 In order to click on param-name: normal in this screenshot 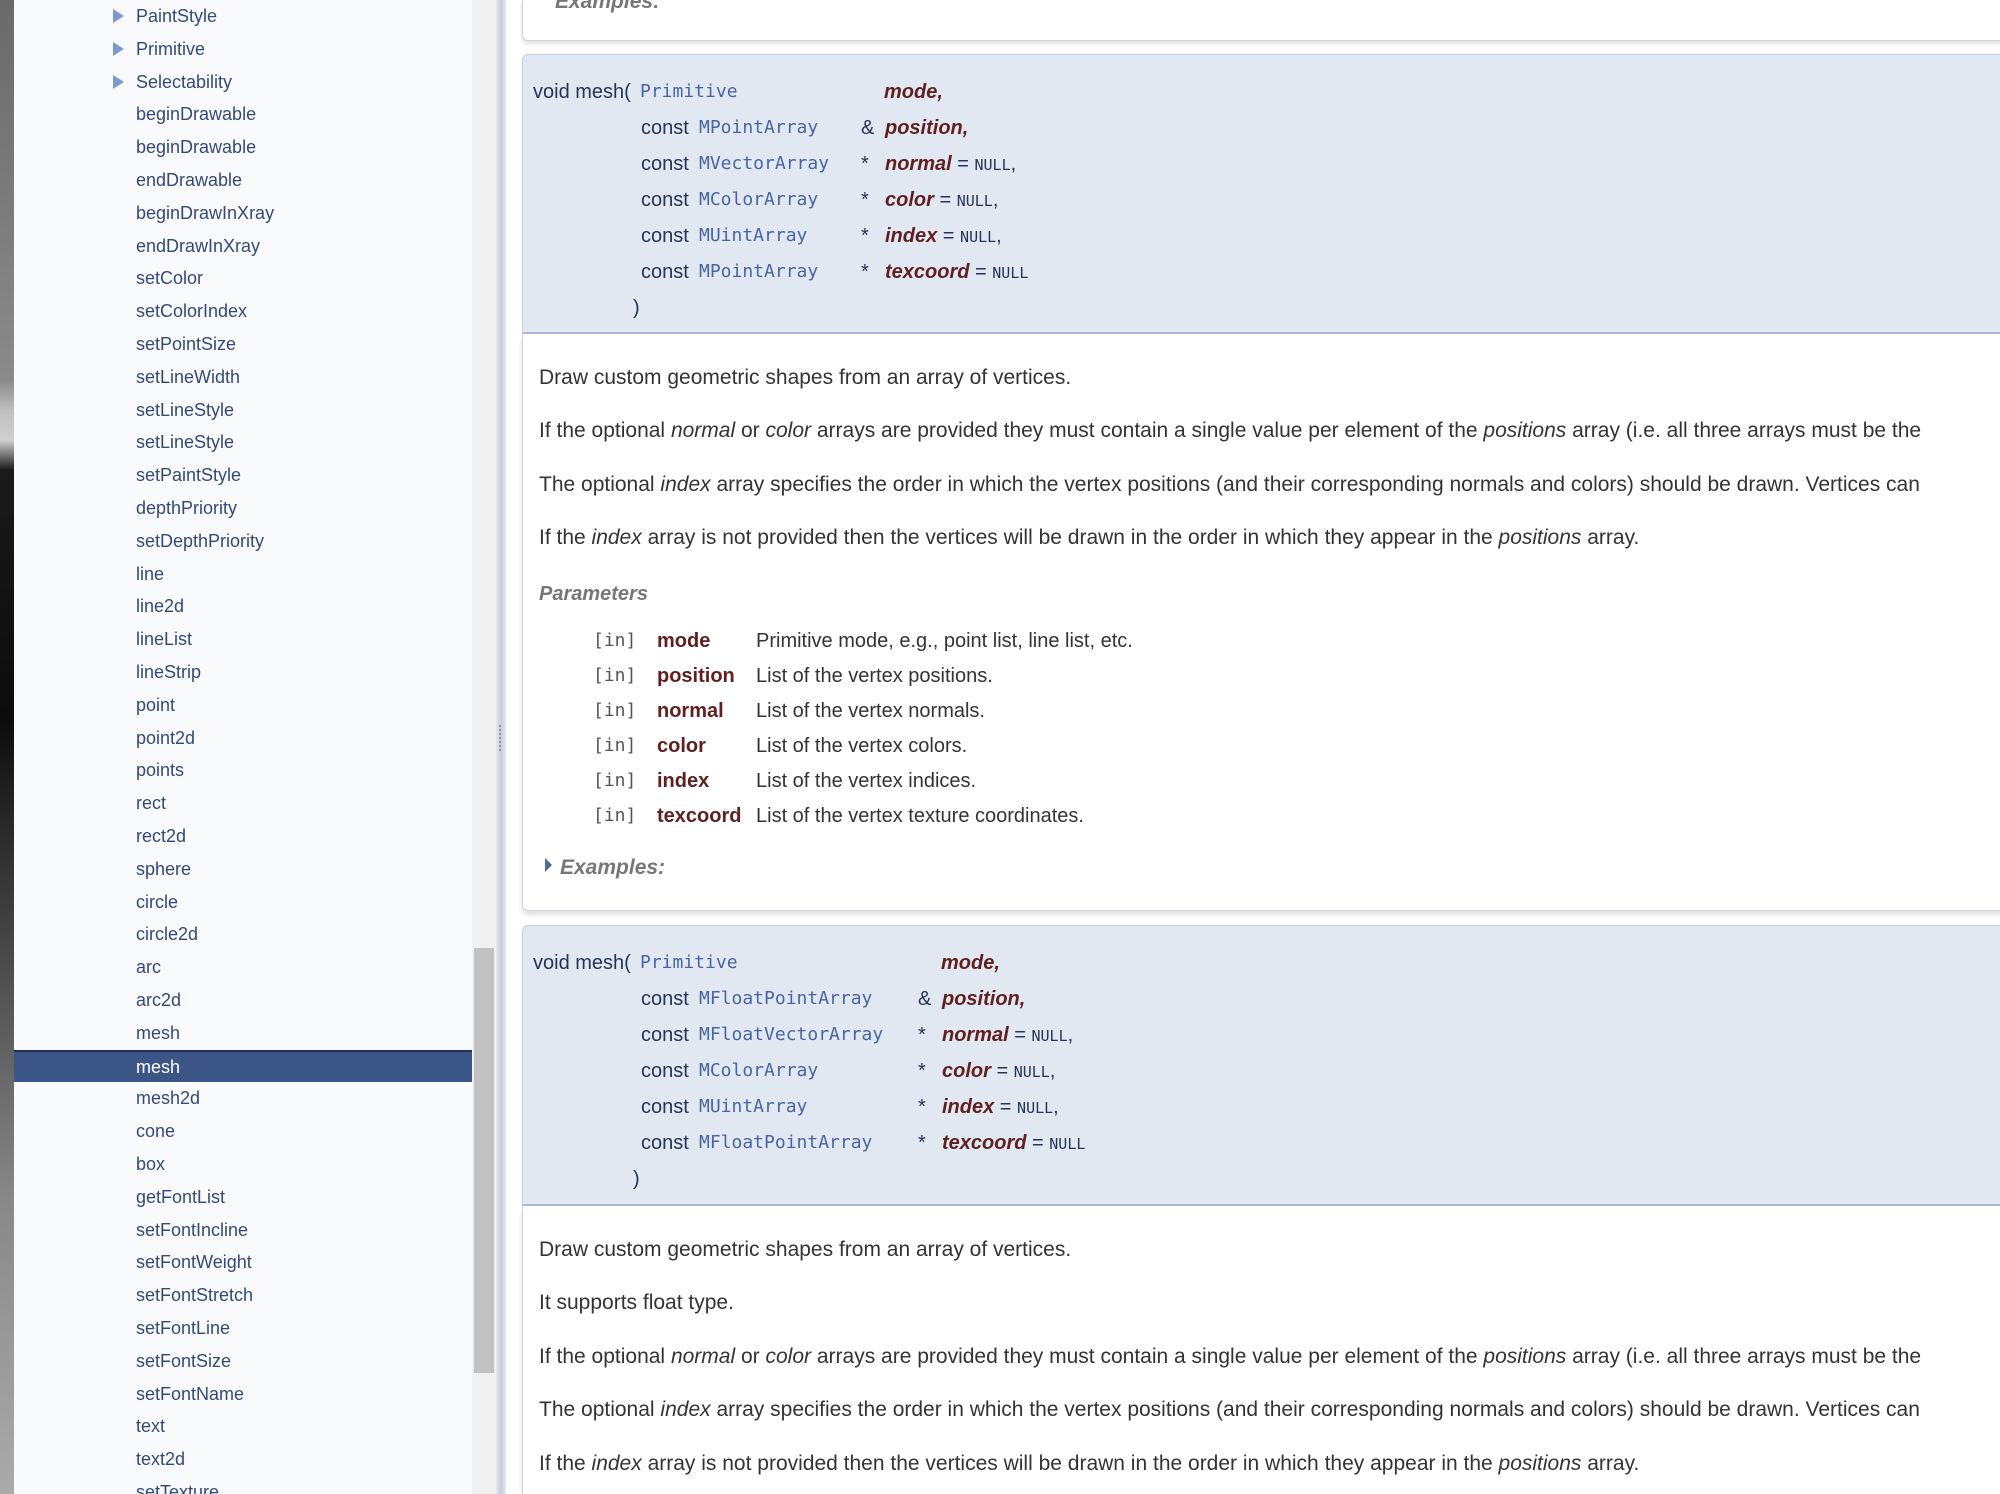, I will do `click(918, 164)`.